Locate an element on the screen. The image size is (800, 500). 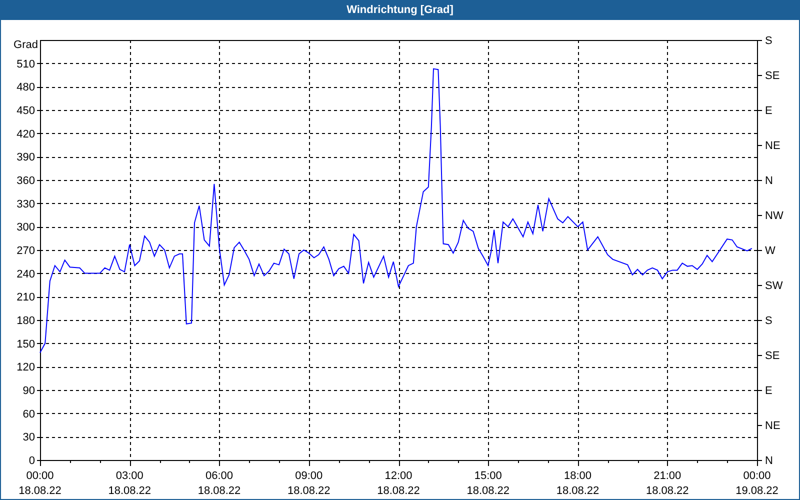
axis-tick-label: 30 is located at coordinates (28, 438).